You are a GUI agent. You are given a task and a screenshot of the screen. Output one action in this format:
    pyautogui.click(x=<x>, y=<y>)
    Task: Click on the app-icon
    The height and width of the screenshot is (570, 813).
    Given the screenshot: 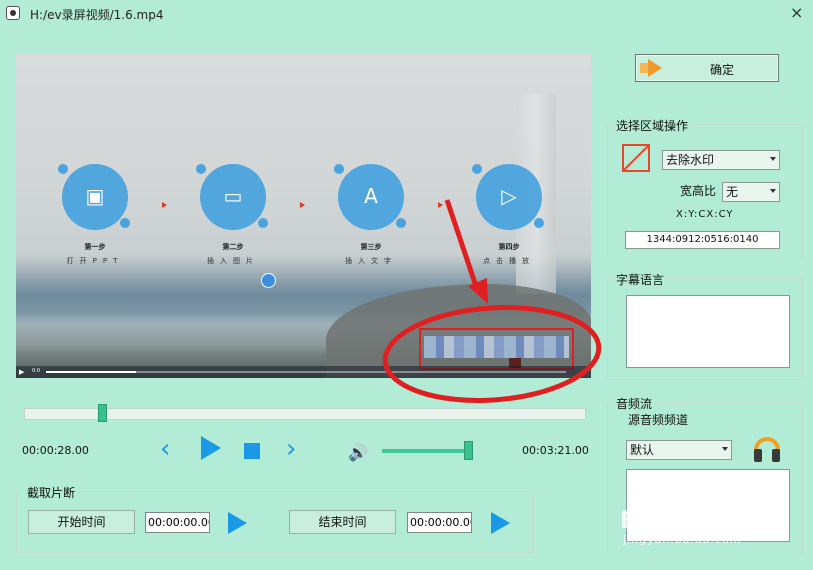 What is the action you would take?
    pyautogui.click(x=13, y=13)
    